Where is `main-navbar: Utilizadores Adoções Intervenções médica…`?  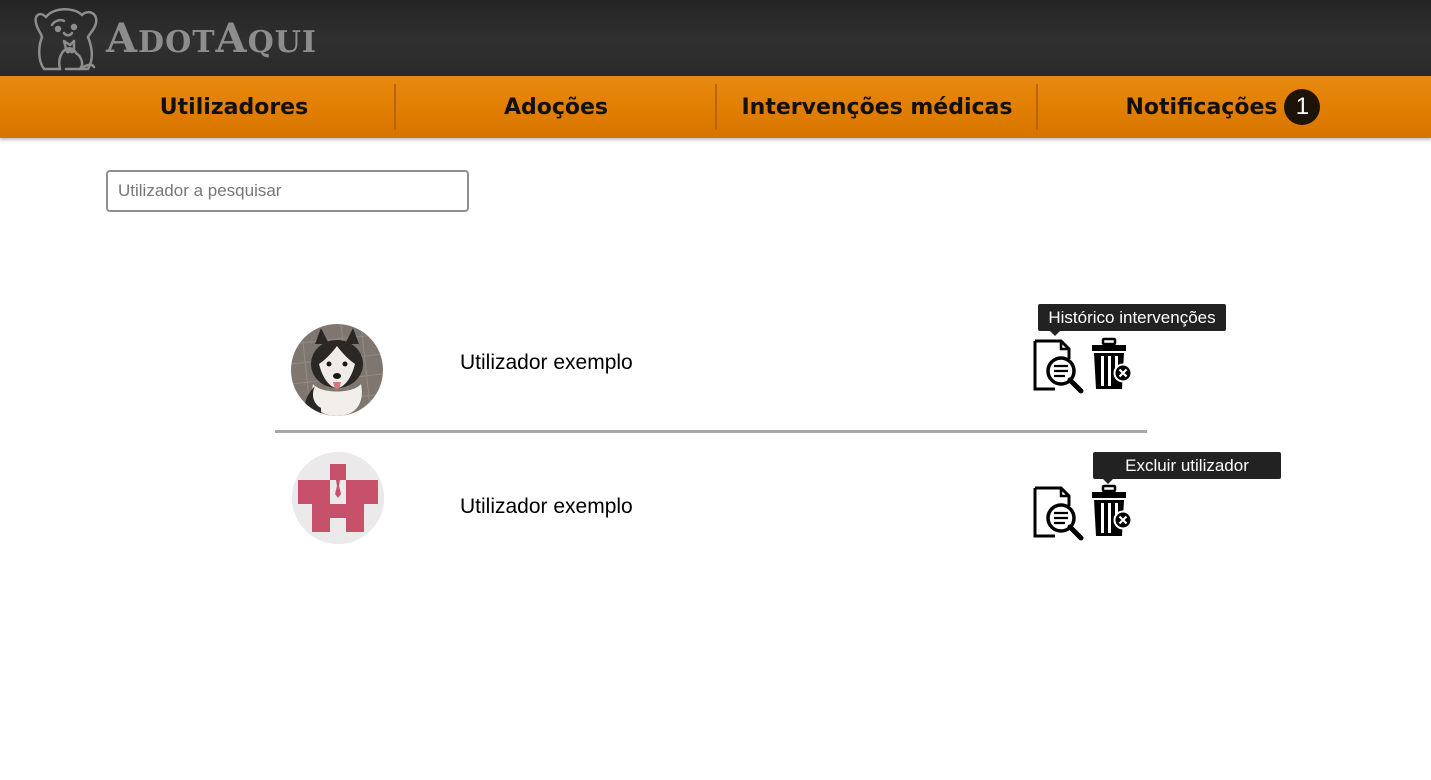
main-navbar: Utilizadores Adoções Intervenções médica… is located at coordinates (715, 107).